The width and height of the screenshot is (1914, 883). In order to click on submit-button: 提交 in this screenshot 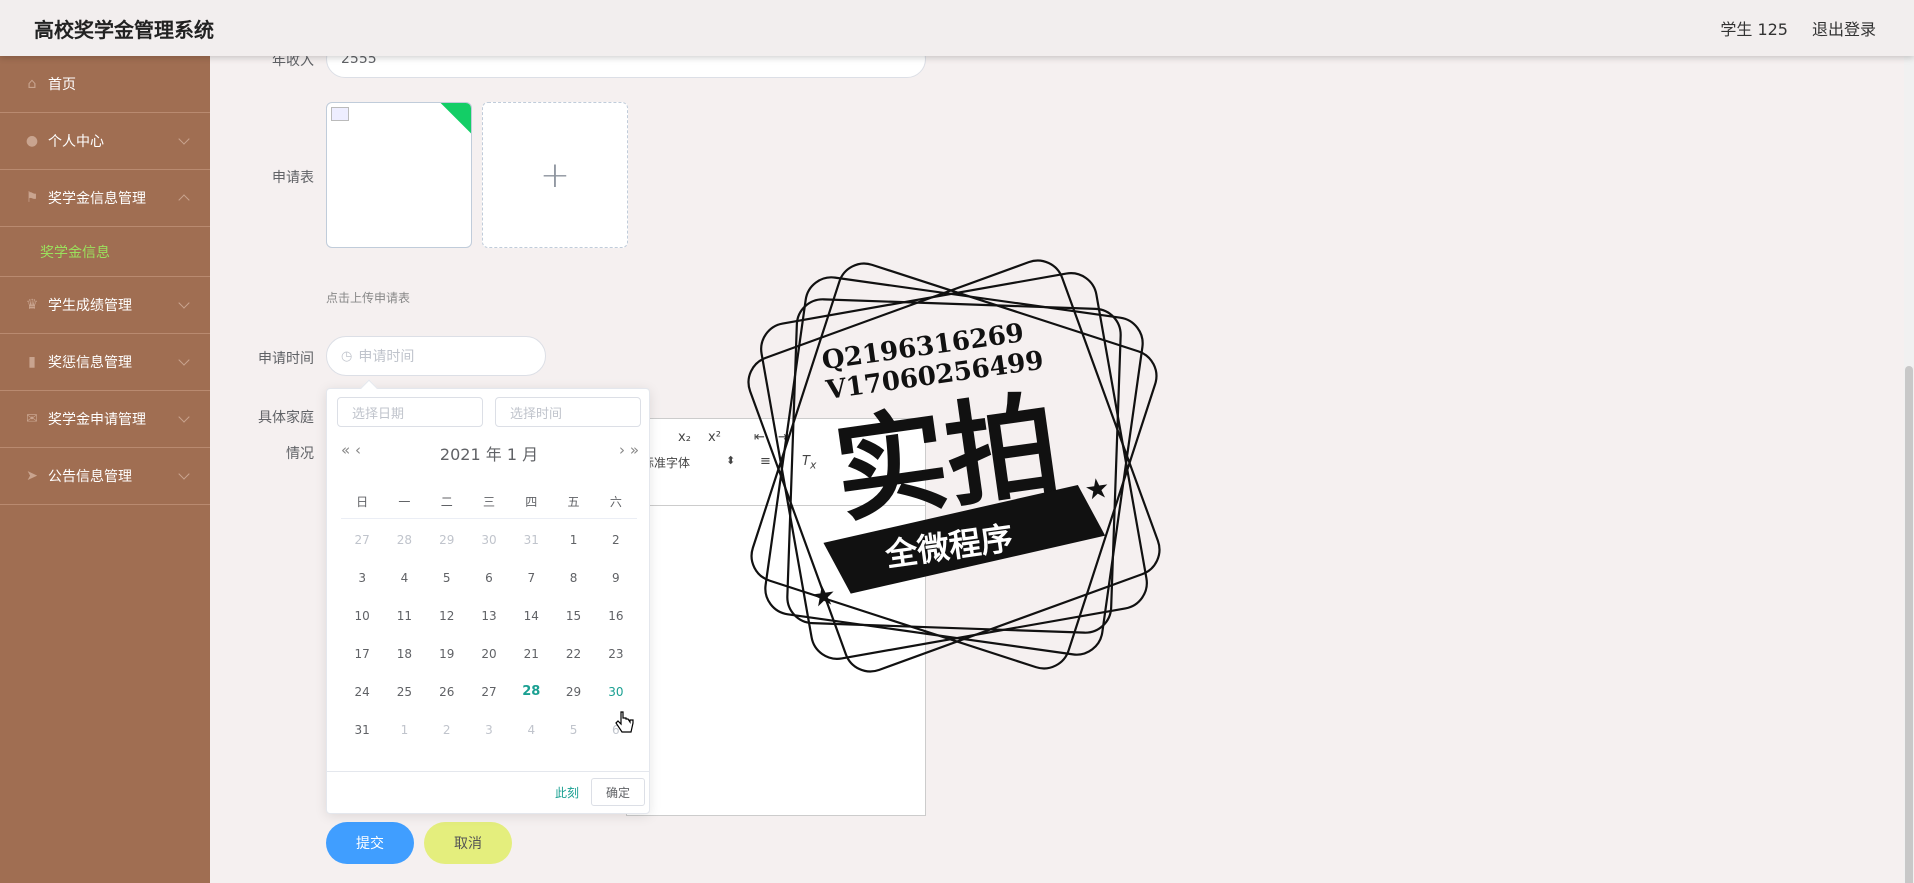, I will do `click(370, 843)`.